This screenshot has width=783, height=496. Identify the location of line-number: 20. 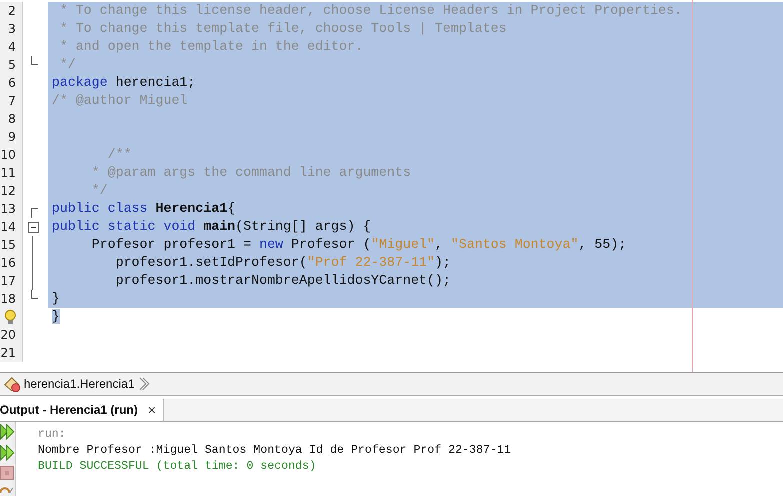
(11, 335).